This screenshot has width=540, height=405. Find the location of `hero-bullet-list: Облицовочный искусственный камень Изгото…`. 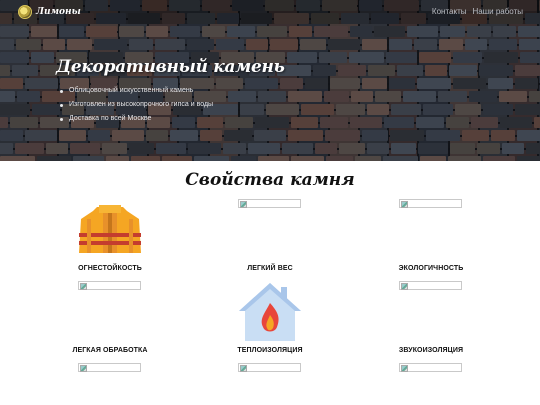

hero-bullet-list: Облицовочный искусственный камень Изгото… is located at coordinates (136, 105).